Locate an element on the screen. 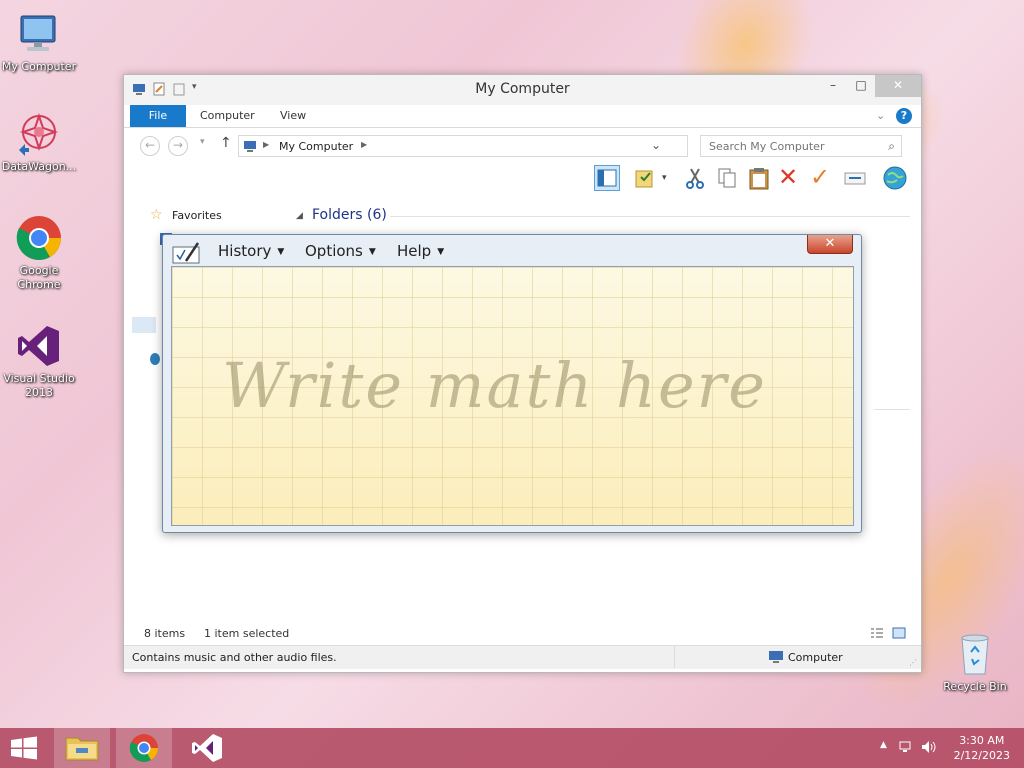  window-title: My Computer is located at coordinates (522, 89).